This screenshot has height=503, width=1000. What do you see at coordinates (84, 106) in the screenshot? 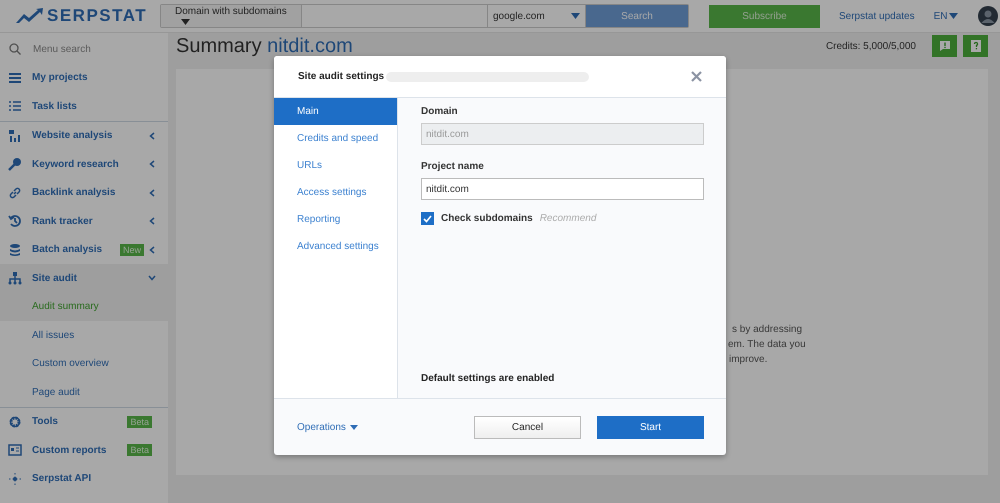
I see `sidebar-item: Task lists` at bounding box center [84, 106].